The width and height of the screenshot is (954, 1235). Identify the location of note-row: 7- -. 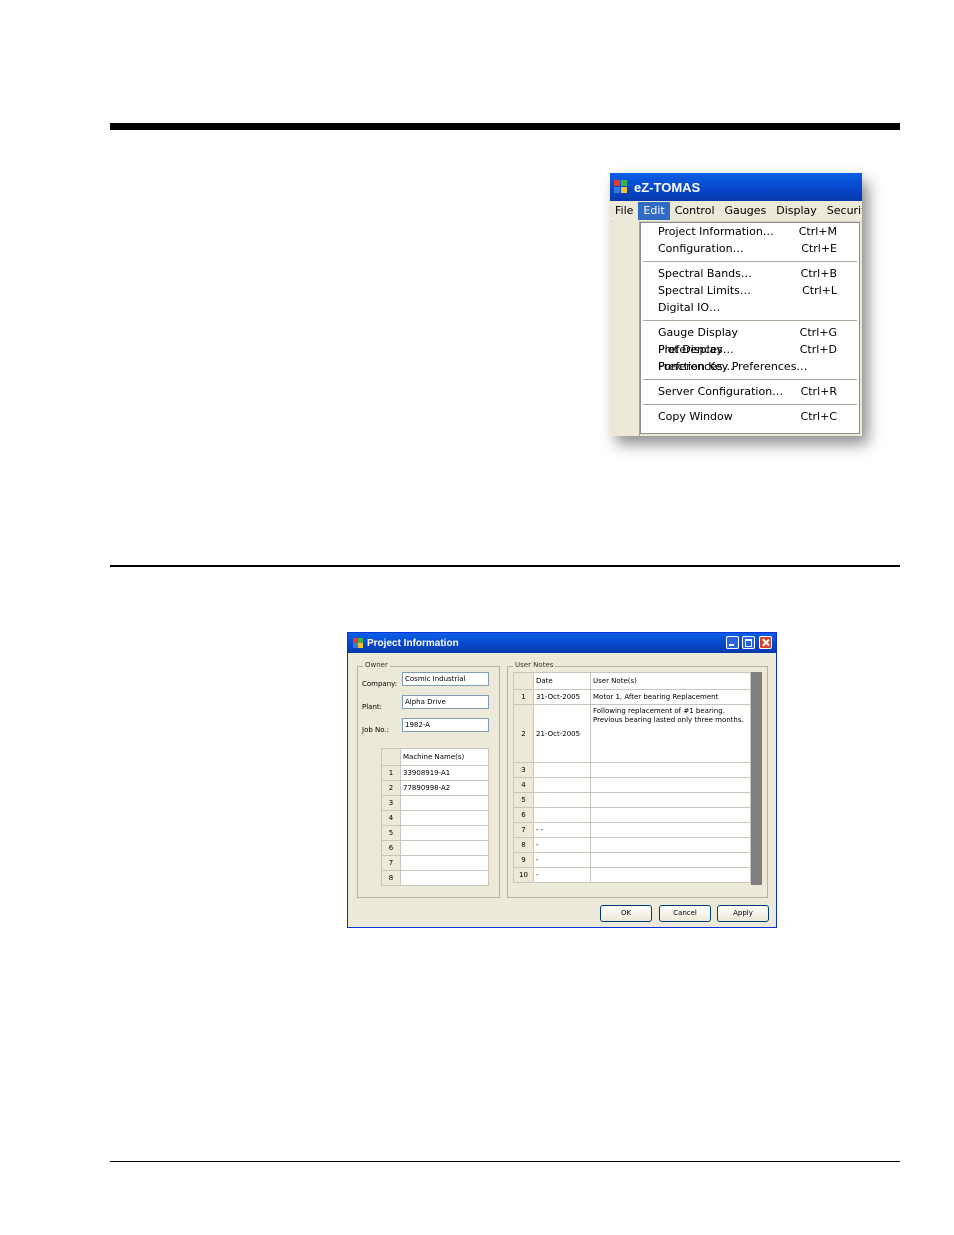
(632, 830).